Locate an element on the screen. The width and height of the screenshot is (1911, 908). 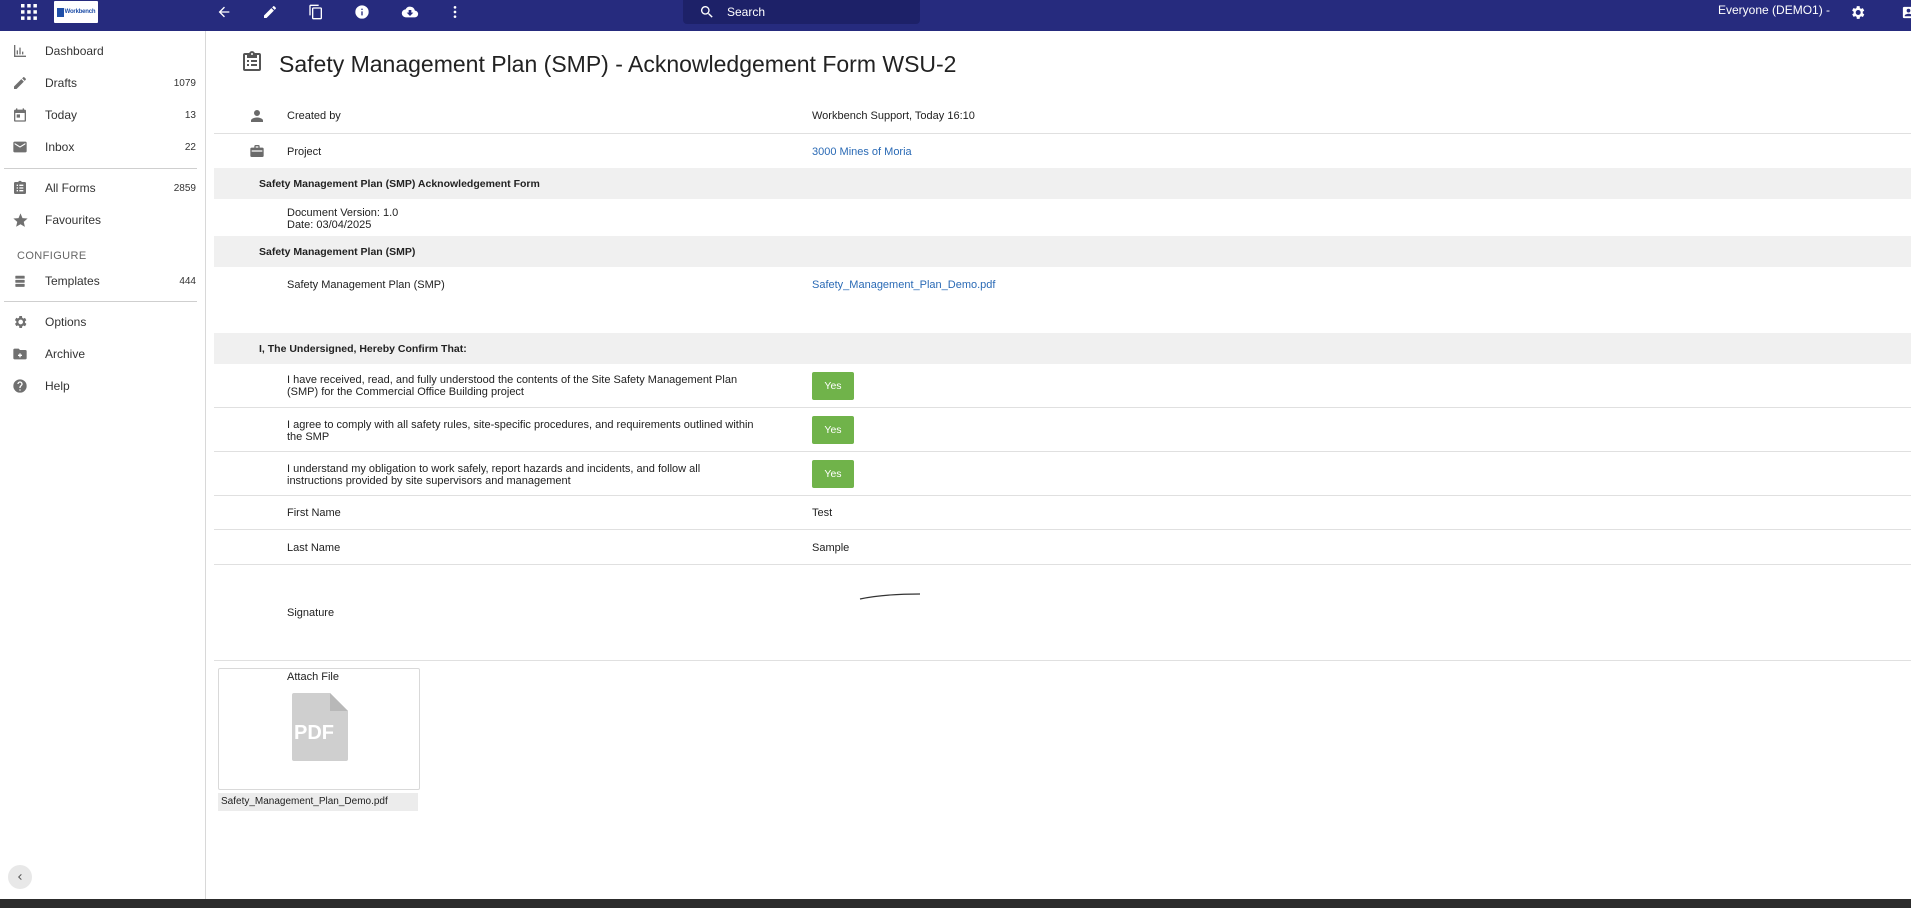
archive-box-icon is located at coordinates (20, 354).